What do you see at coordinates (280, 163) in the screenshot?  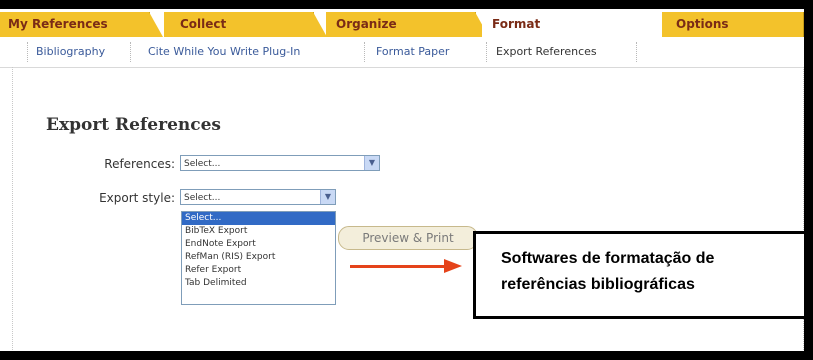 I see `references-select: Select... ▼` at bounding box center [280, 163].